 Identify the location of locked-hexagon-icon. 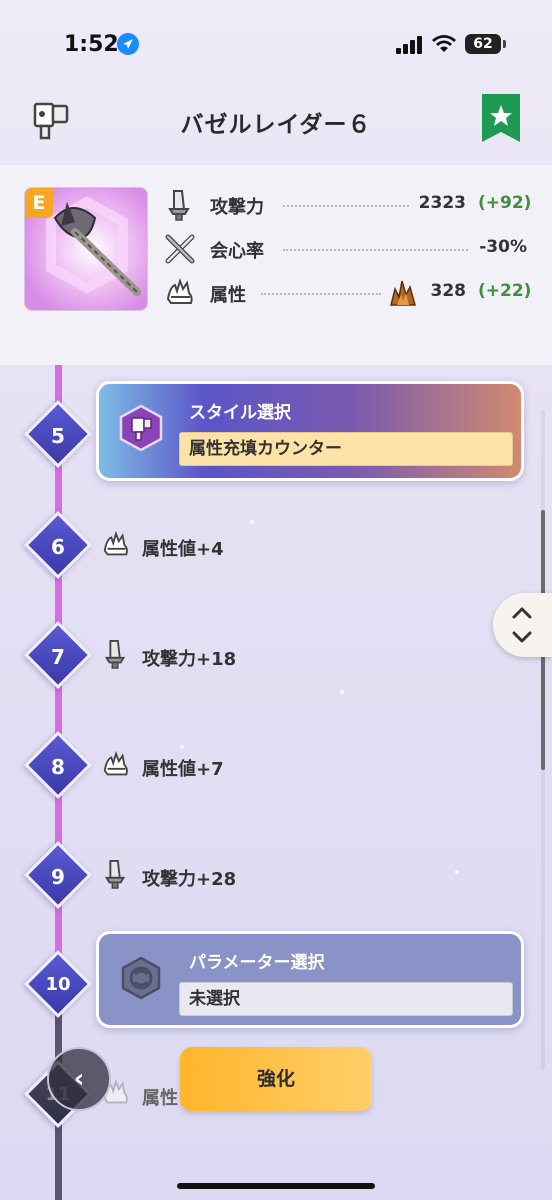
(141, 978).